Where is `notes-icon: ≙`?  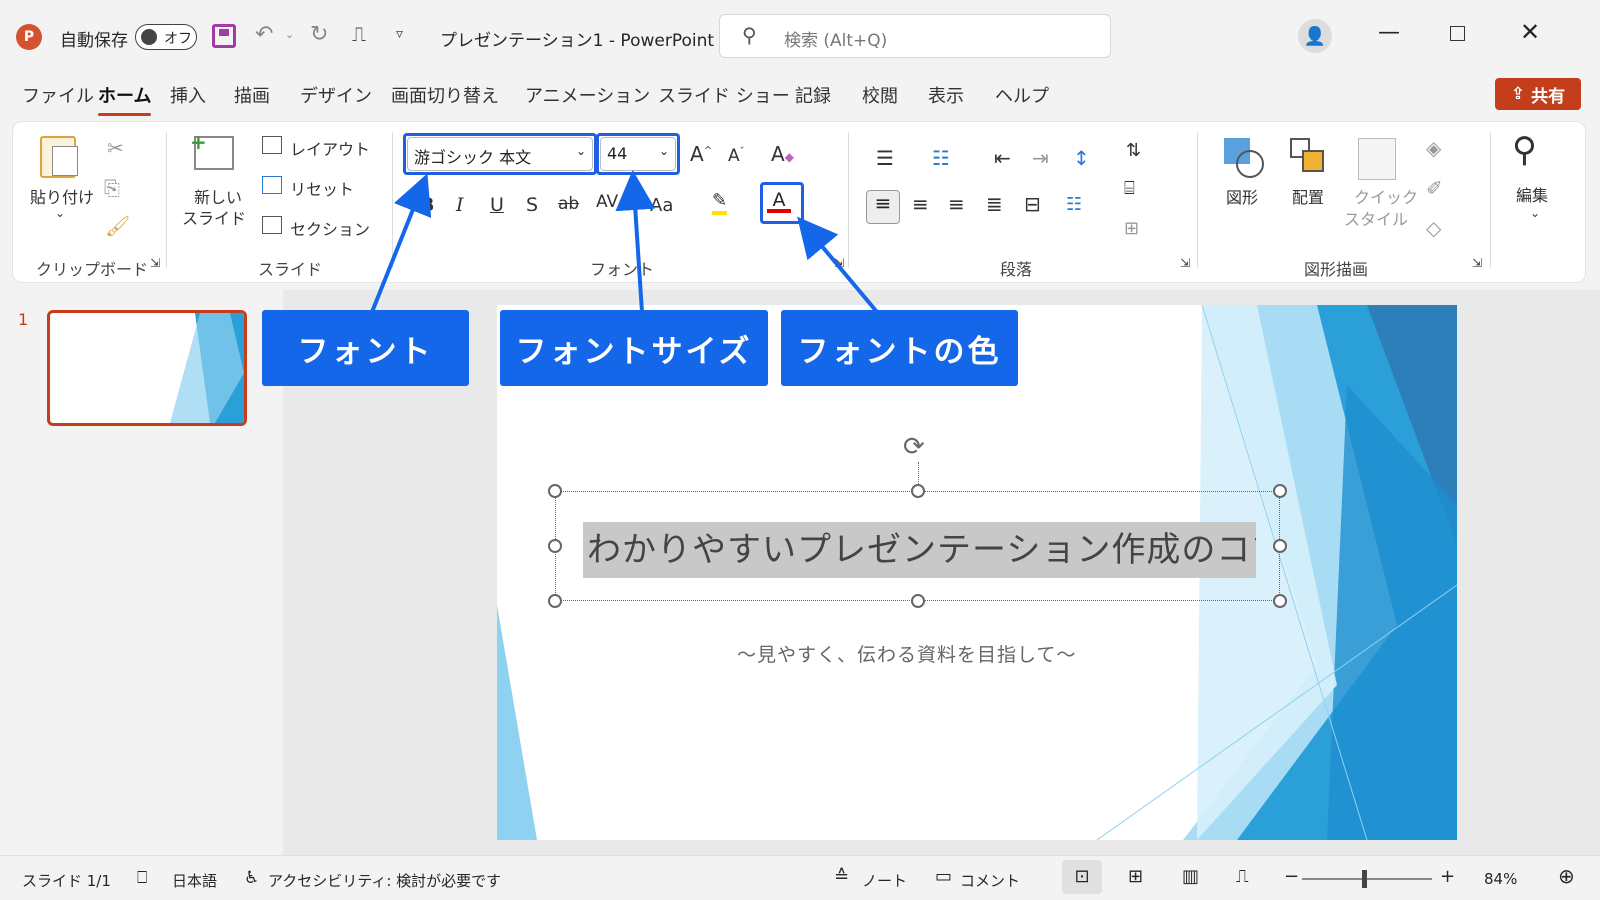
notes-icon: ≙ is located at coordinates (841, 876).